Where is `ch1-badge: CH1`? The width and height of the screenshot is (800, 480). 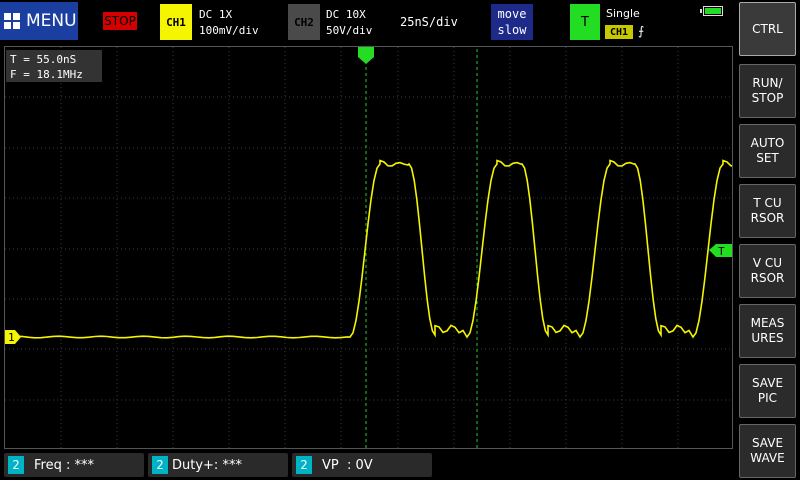 ch1-badge: CH1 is located at coordinates (176, 22).